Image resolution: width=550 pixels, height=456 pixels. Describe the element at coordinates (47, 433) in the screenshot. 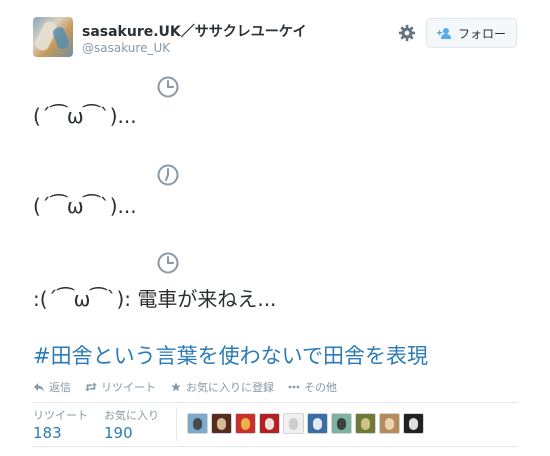

I see `retweet-count-value: 183` at that location.